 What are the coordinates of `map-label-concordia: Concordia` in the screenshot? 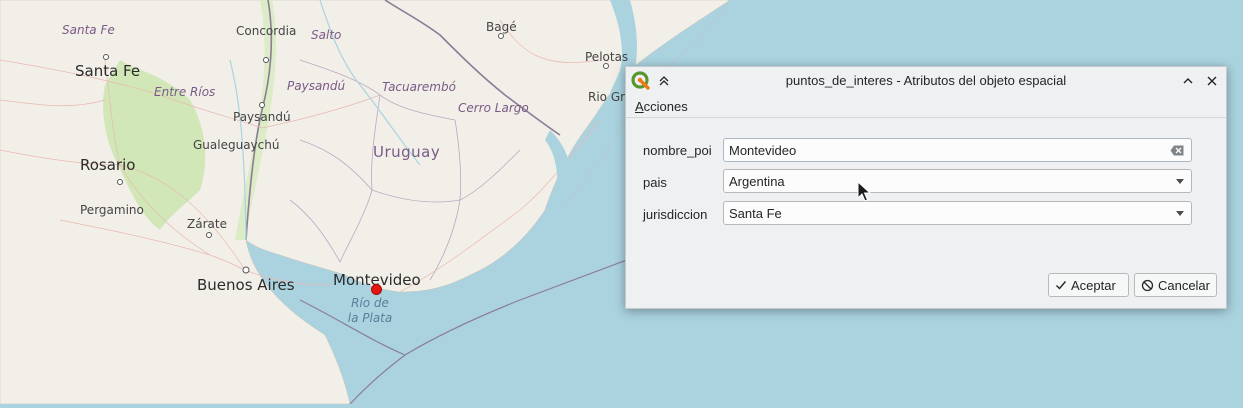 It's located at (266, 31).